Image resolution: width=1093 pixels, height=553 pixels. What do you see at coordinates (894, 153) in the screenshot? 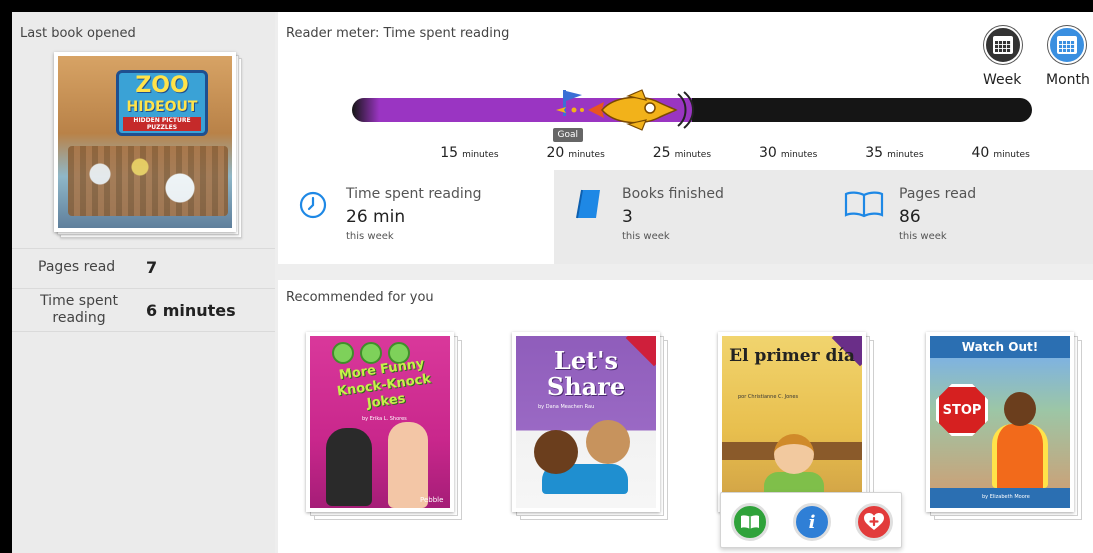
I see `tick-label: 35 minutes` at bounding box center [894, 153].